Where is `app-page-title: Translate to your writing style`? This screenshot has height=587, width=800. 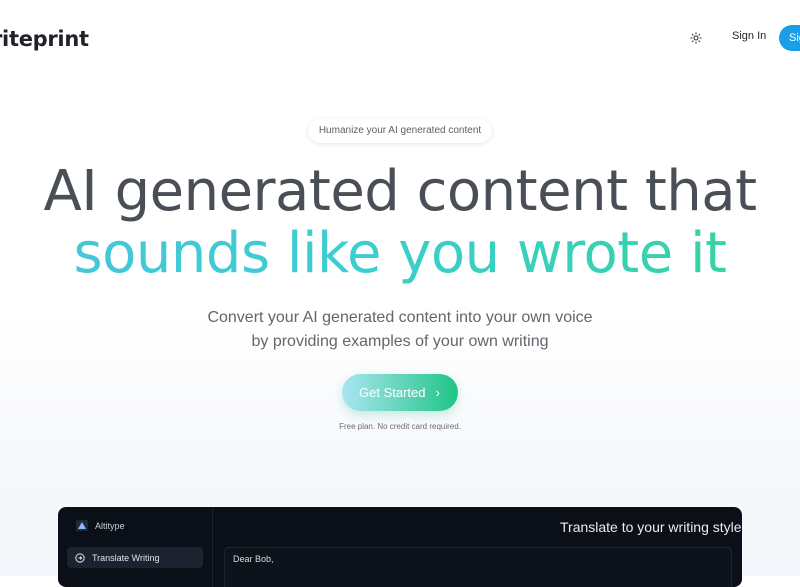 app-page-title: Translate to your writing style is located at coordinates (651, 527).